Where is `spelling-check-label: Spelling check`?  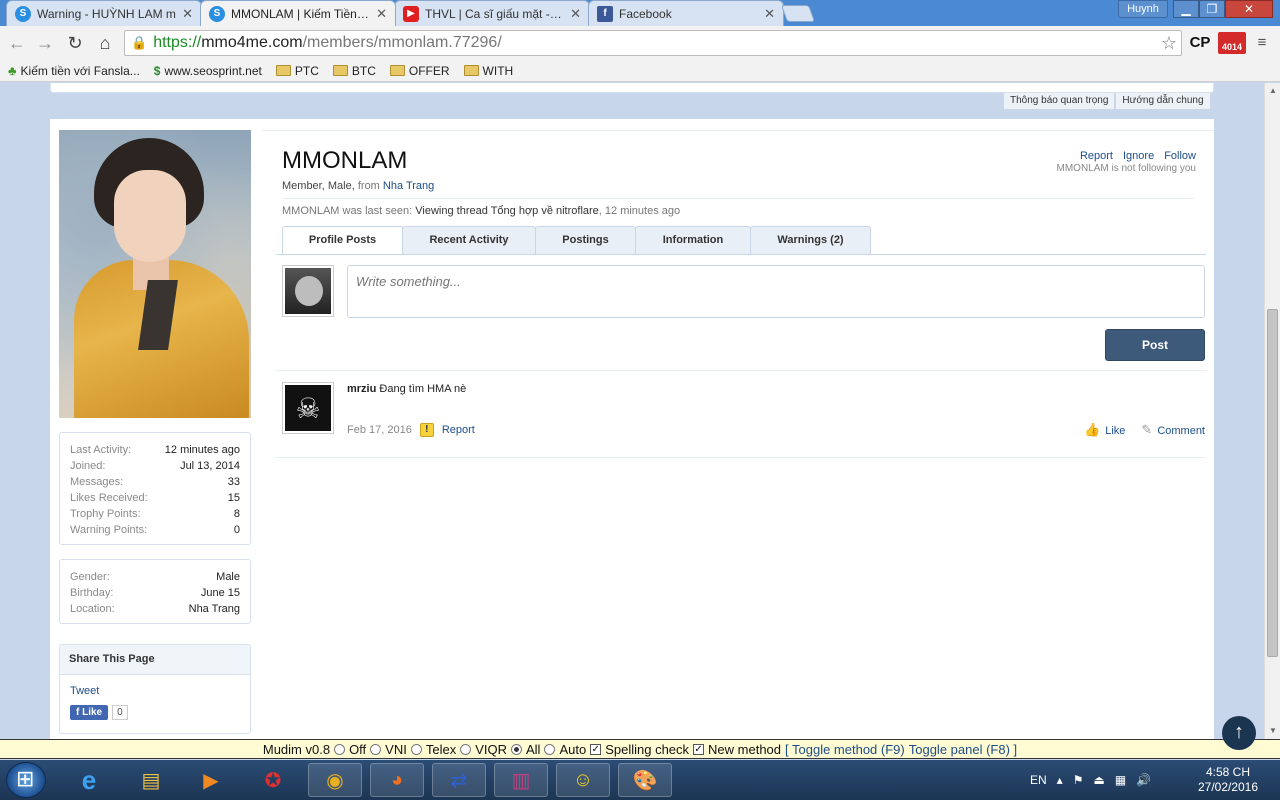 spelling-check-label: Spelling check is located at coordinates (647, 749).